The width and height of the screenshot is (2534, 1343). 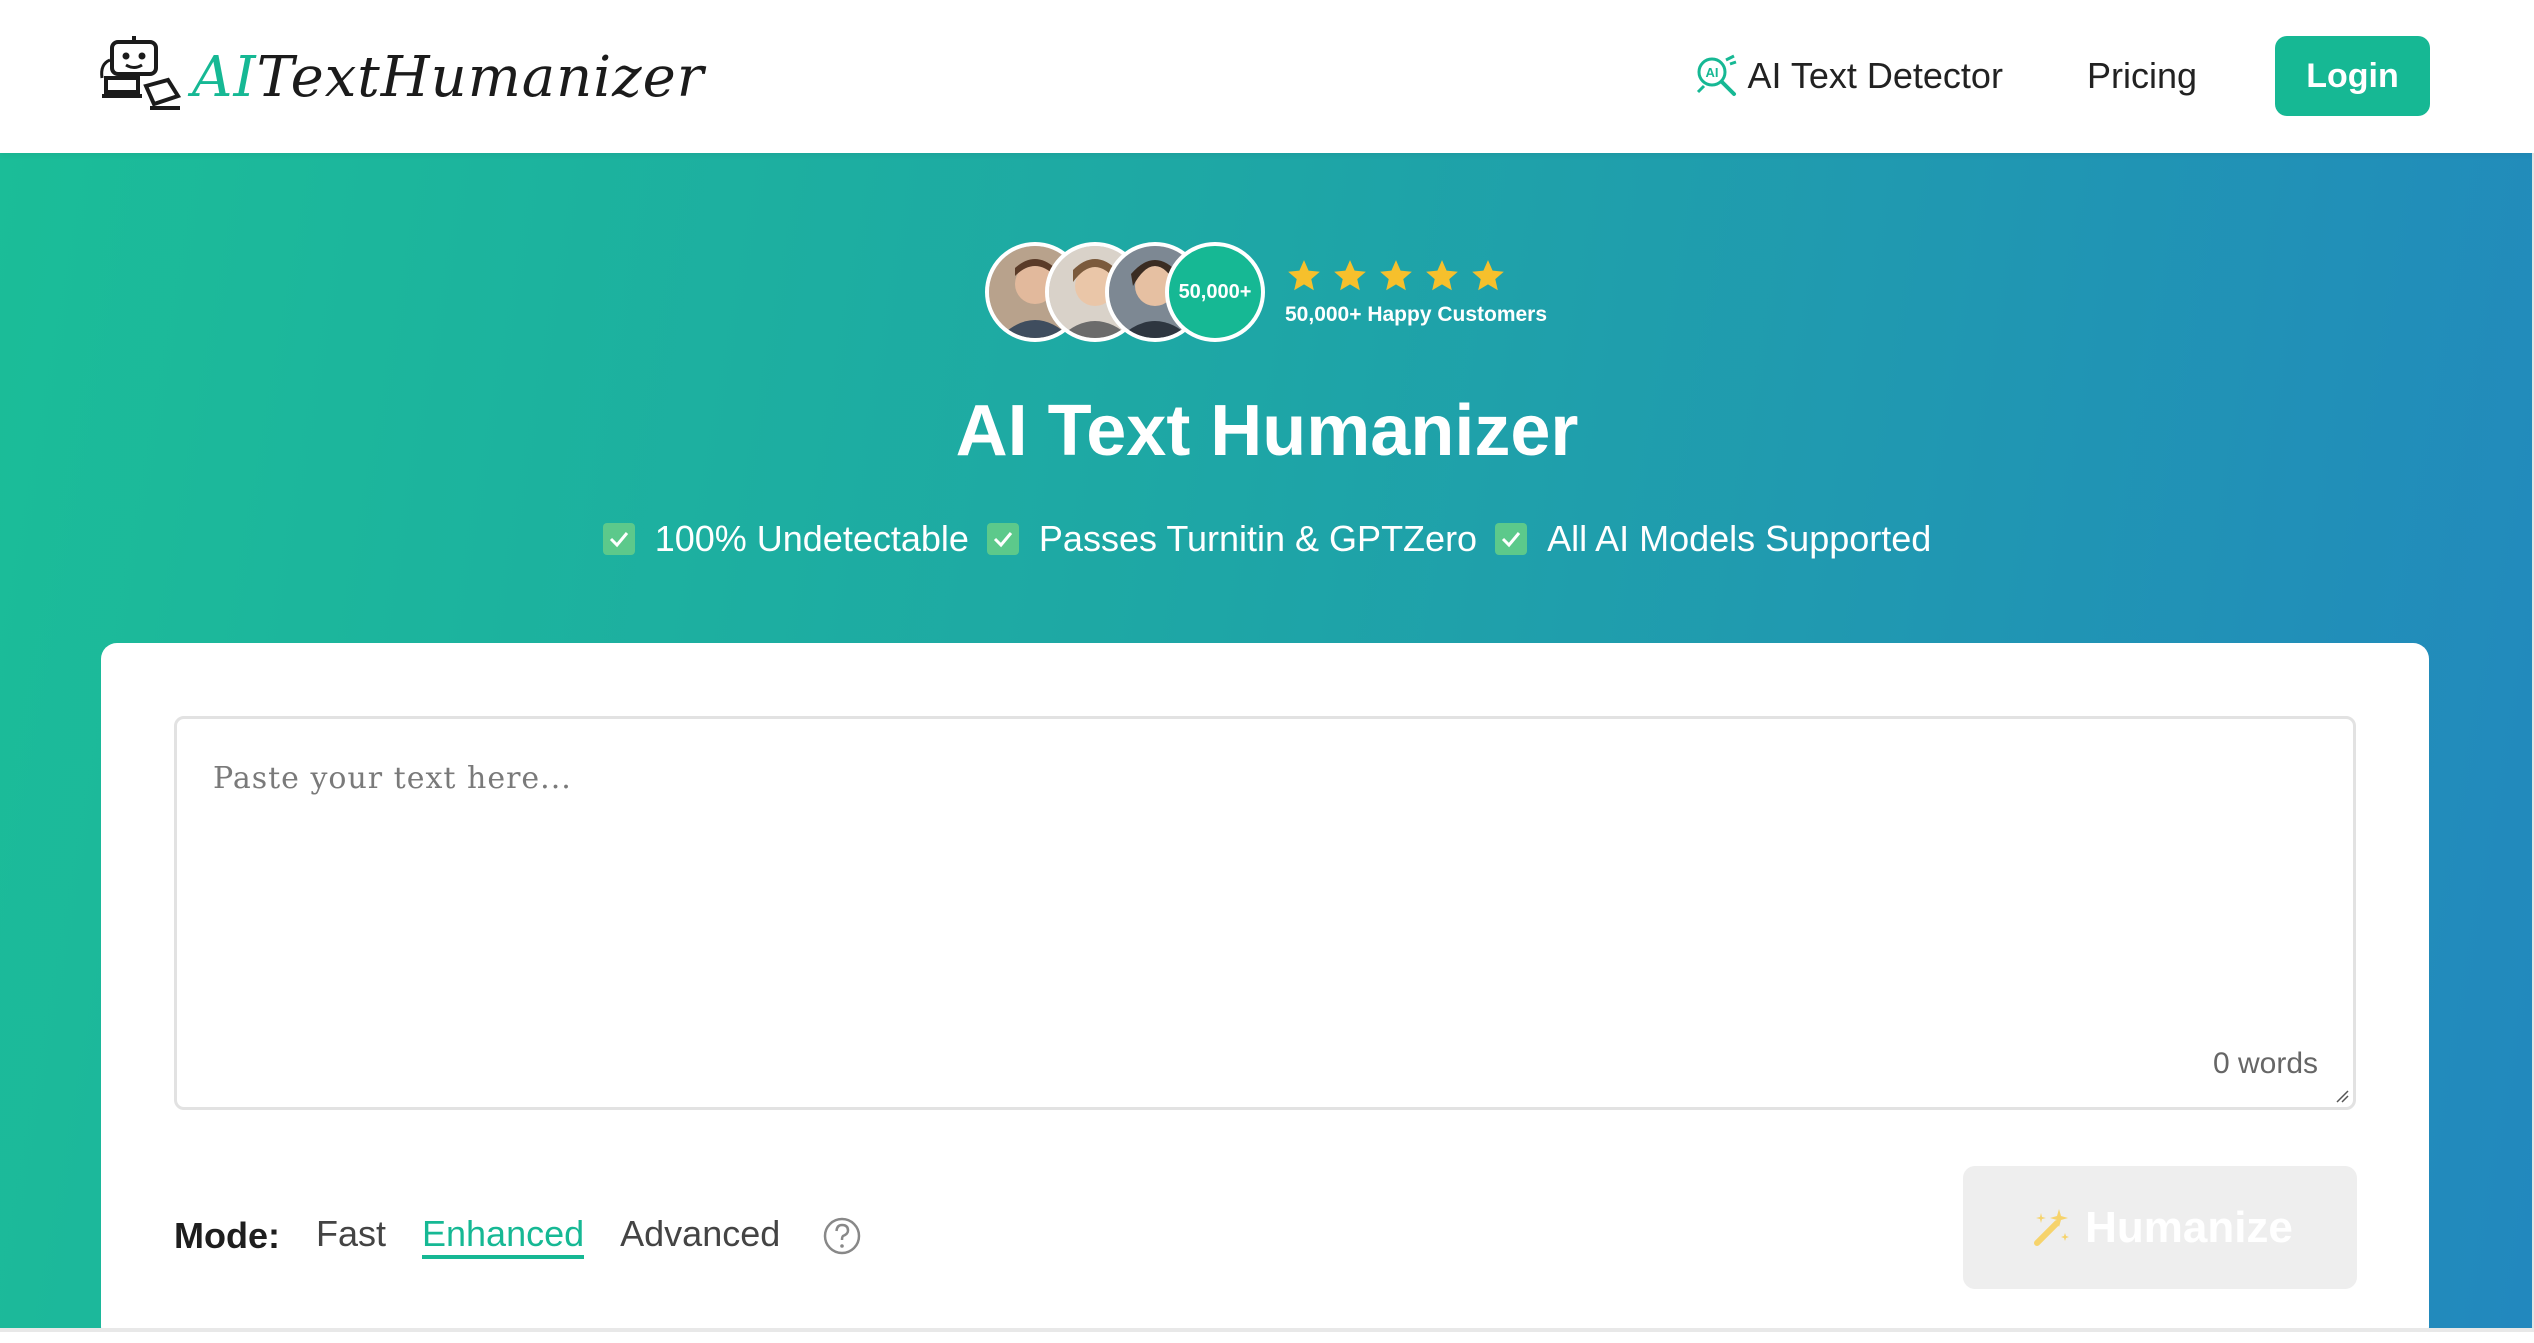 What do you see at coordinates (2189, 1227) in the screenshot?
I see `humanize-button-label: Humanize` at bounding box center [2189, 1227].